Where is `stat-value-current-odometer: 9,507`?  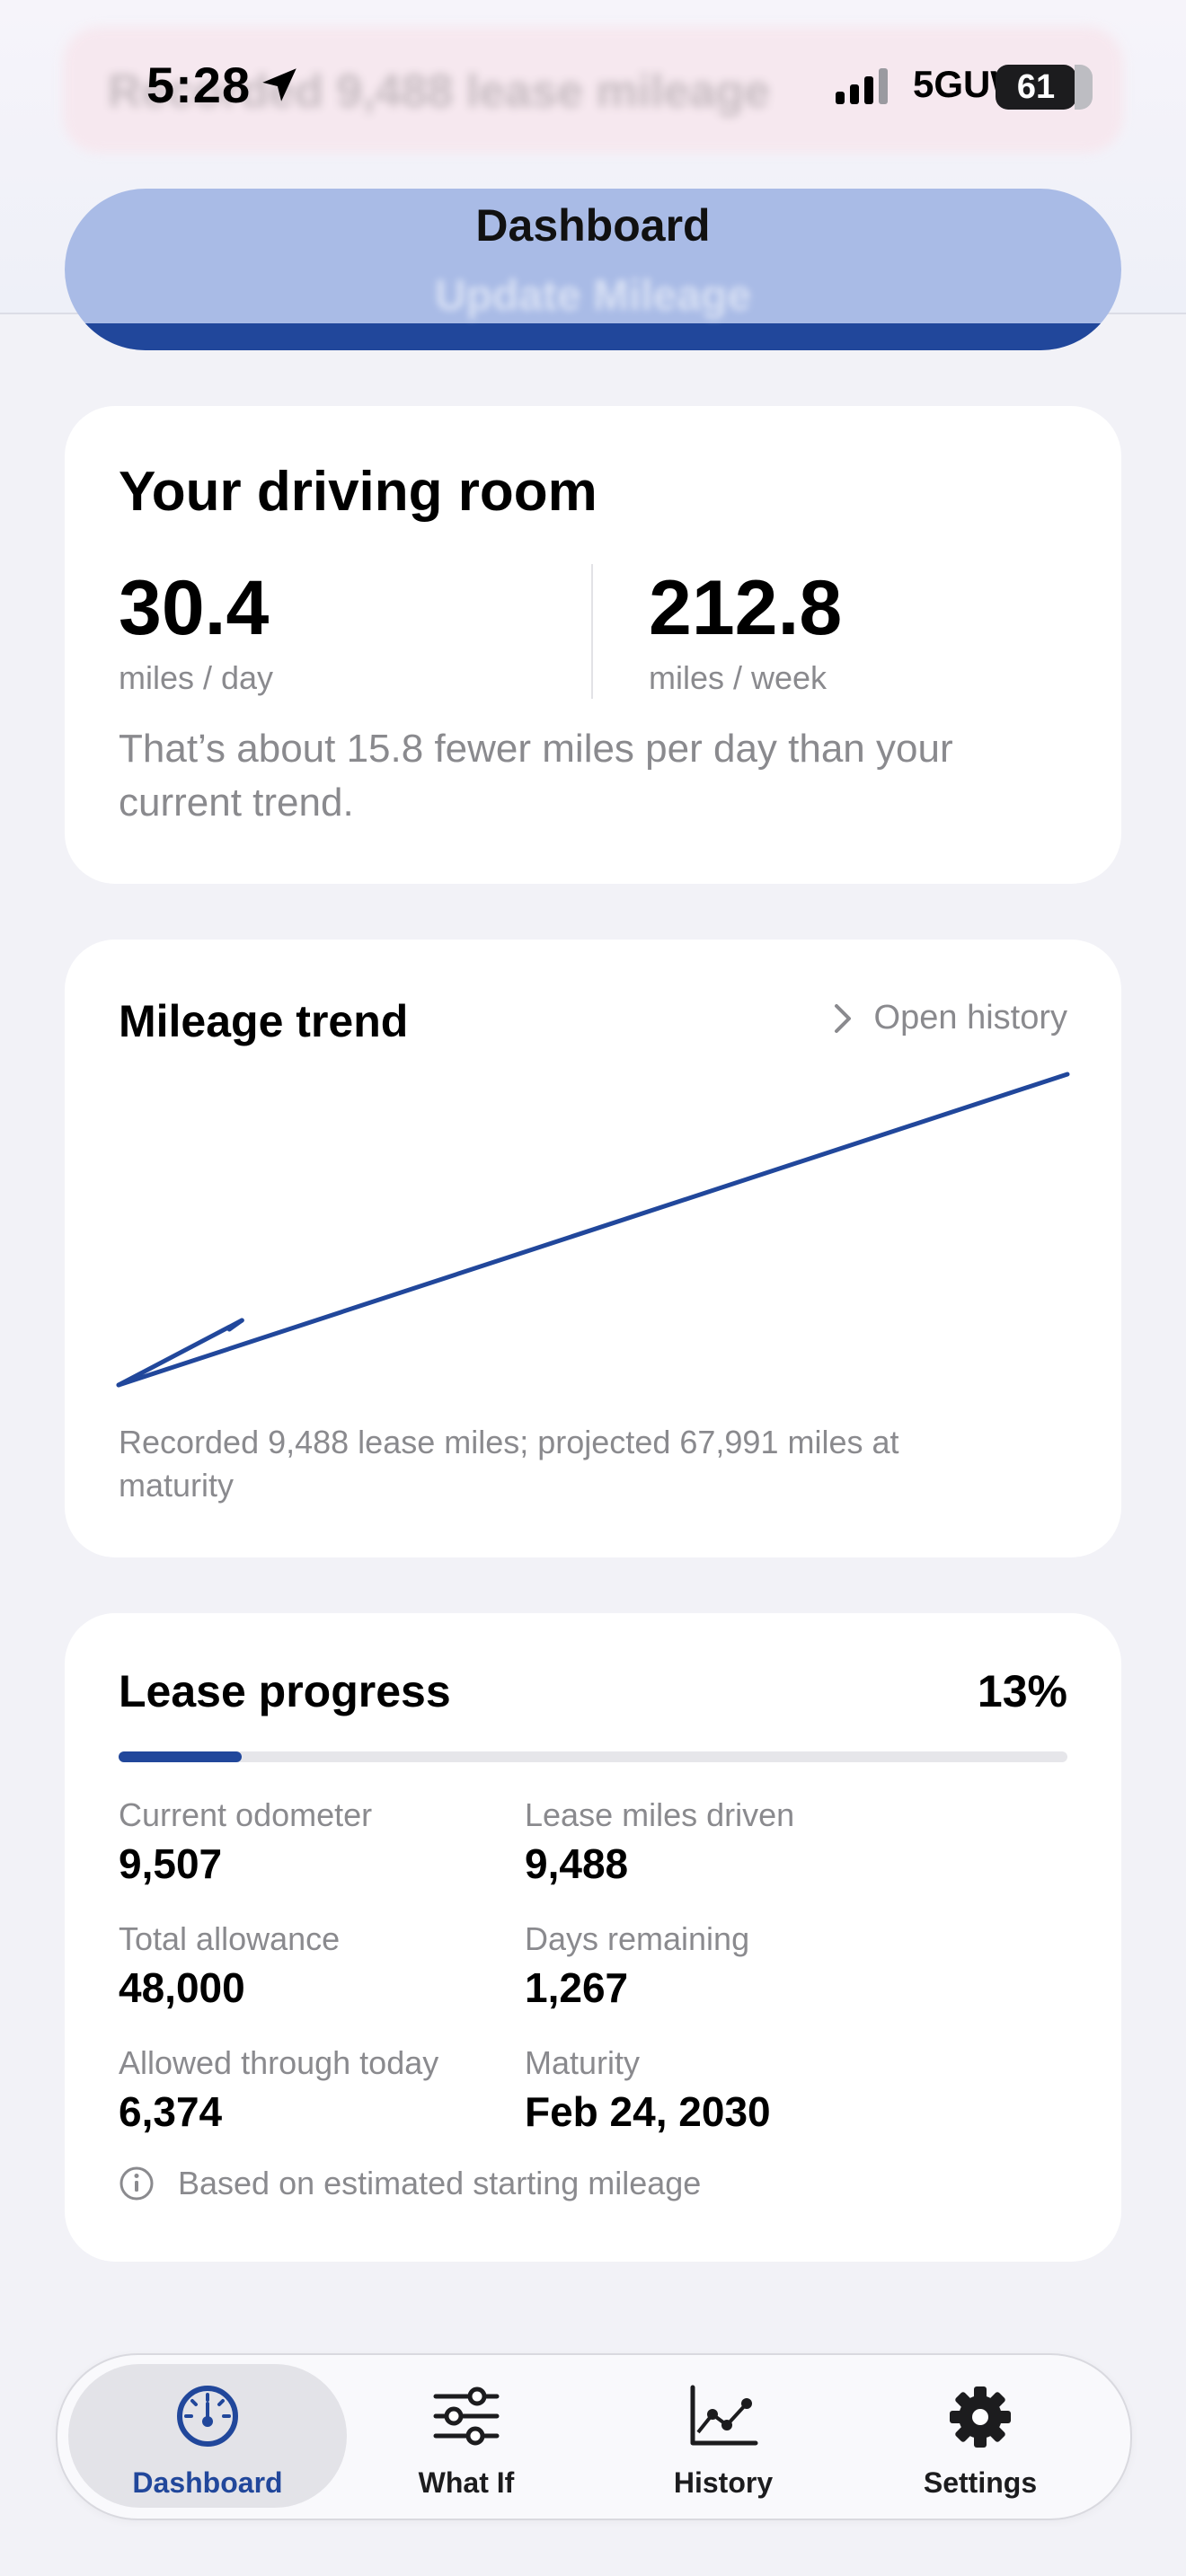 stat-value-current-odometer: 9,507 is located at coordinates (171, 1863).